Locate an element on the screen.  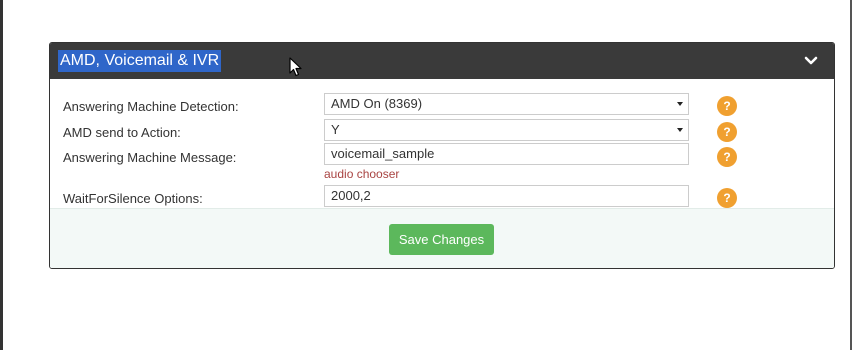
chevron-down-icon is located at coordinates (811, 61).